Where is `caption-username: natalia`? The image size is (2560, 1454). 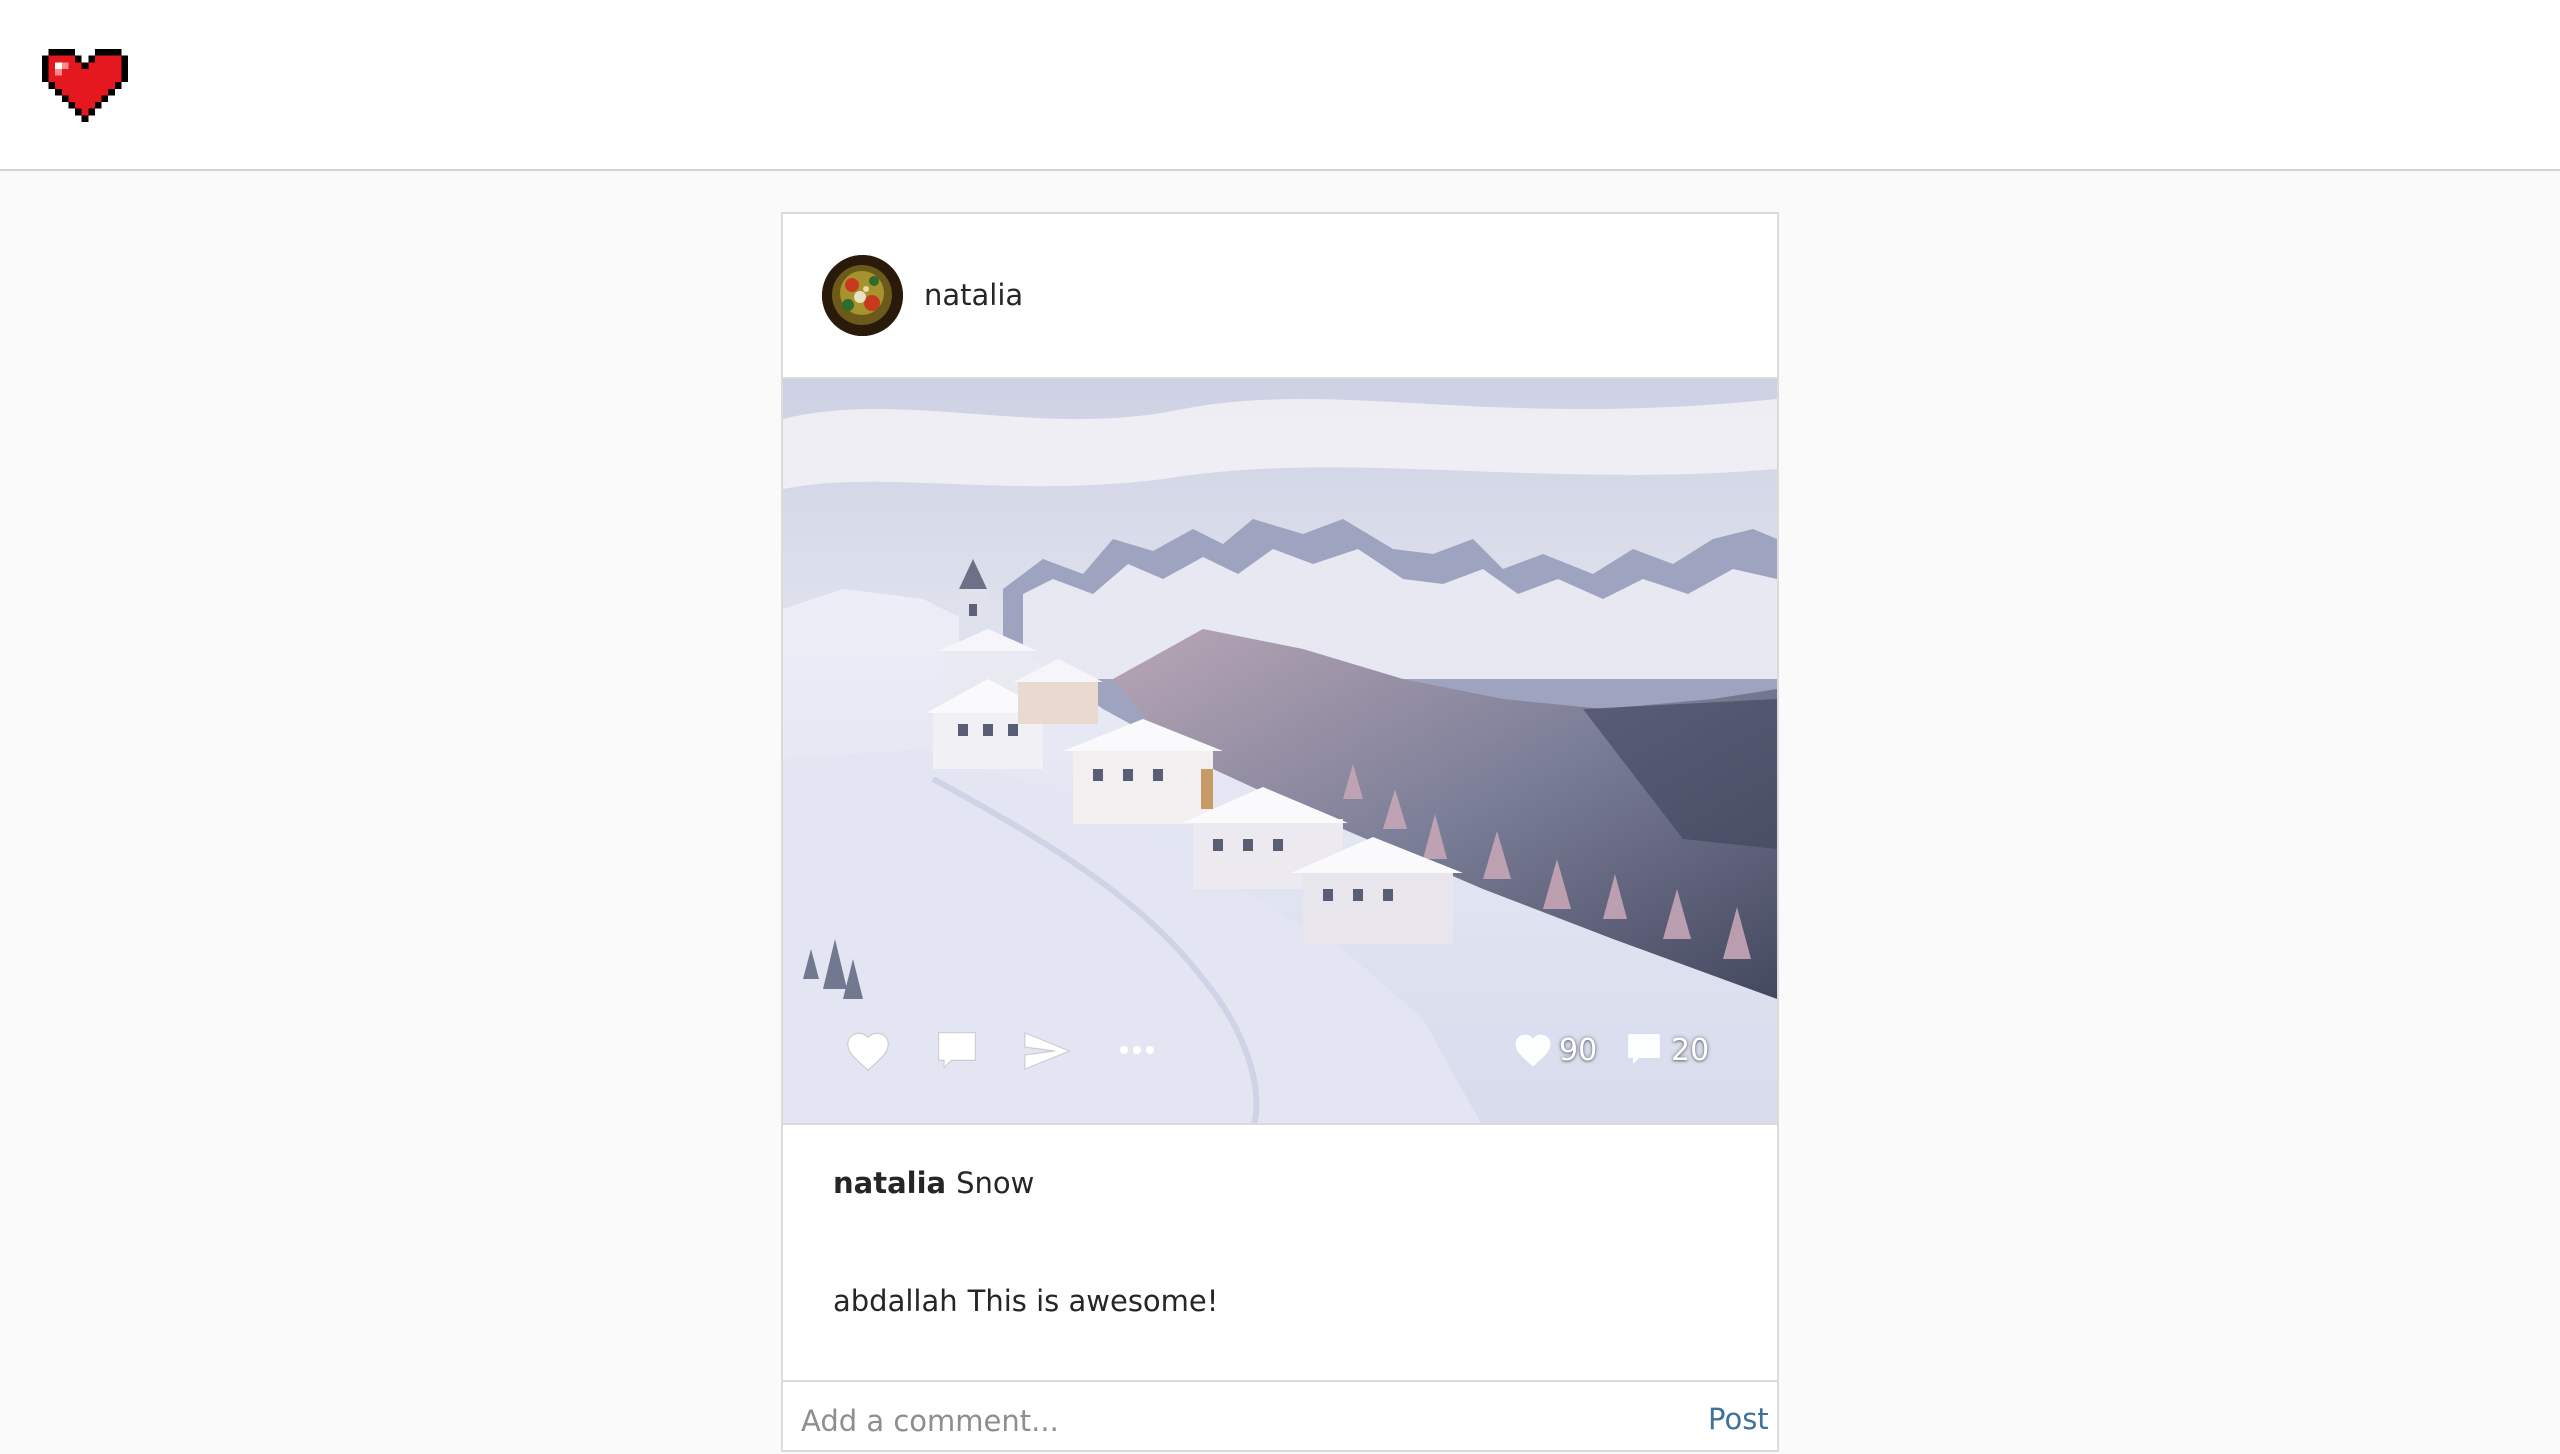 caption-username: natalia is located at coordinates (889, 1183).